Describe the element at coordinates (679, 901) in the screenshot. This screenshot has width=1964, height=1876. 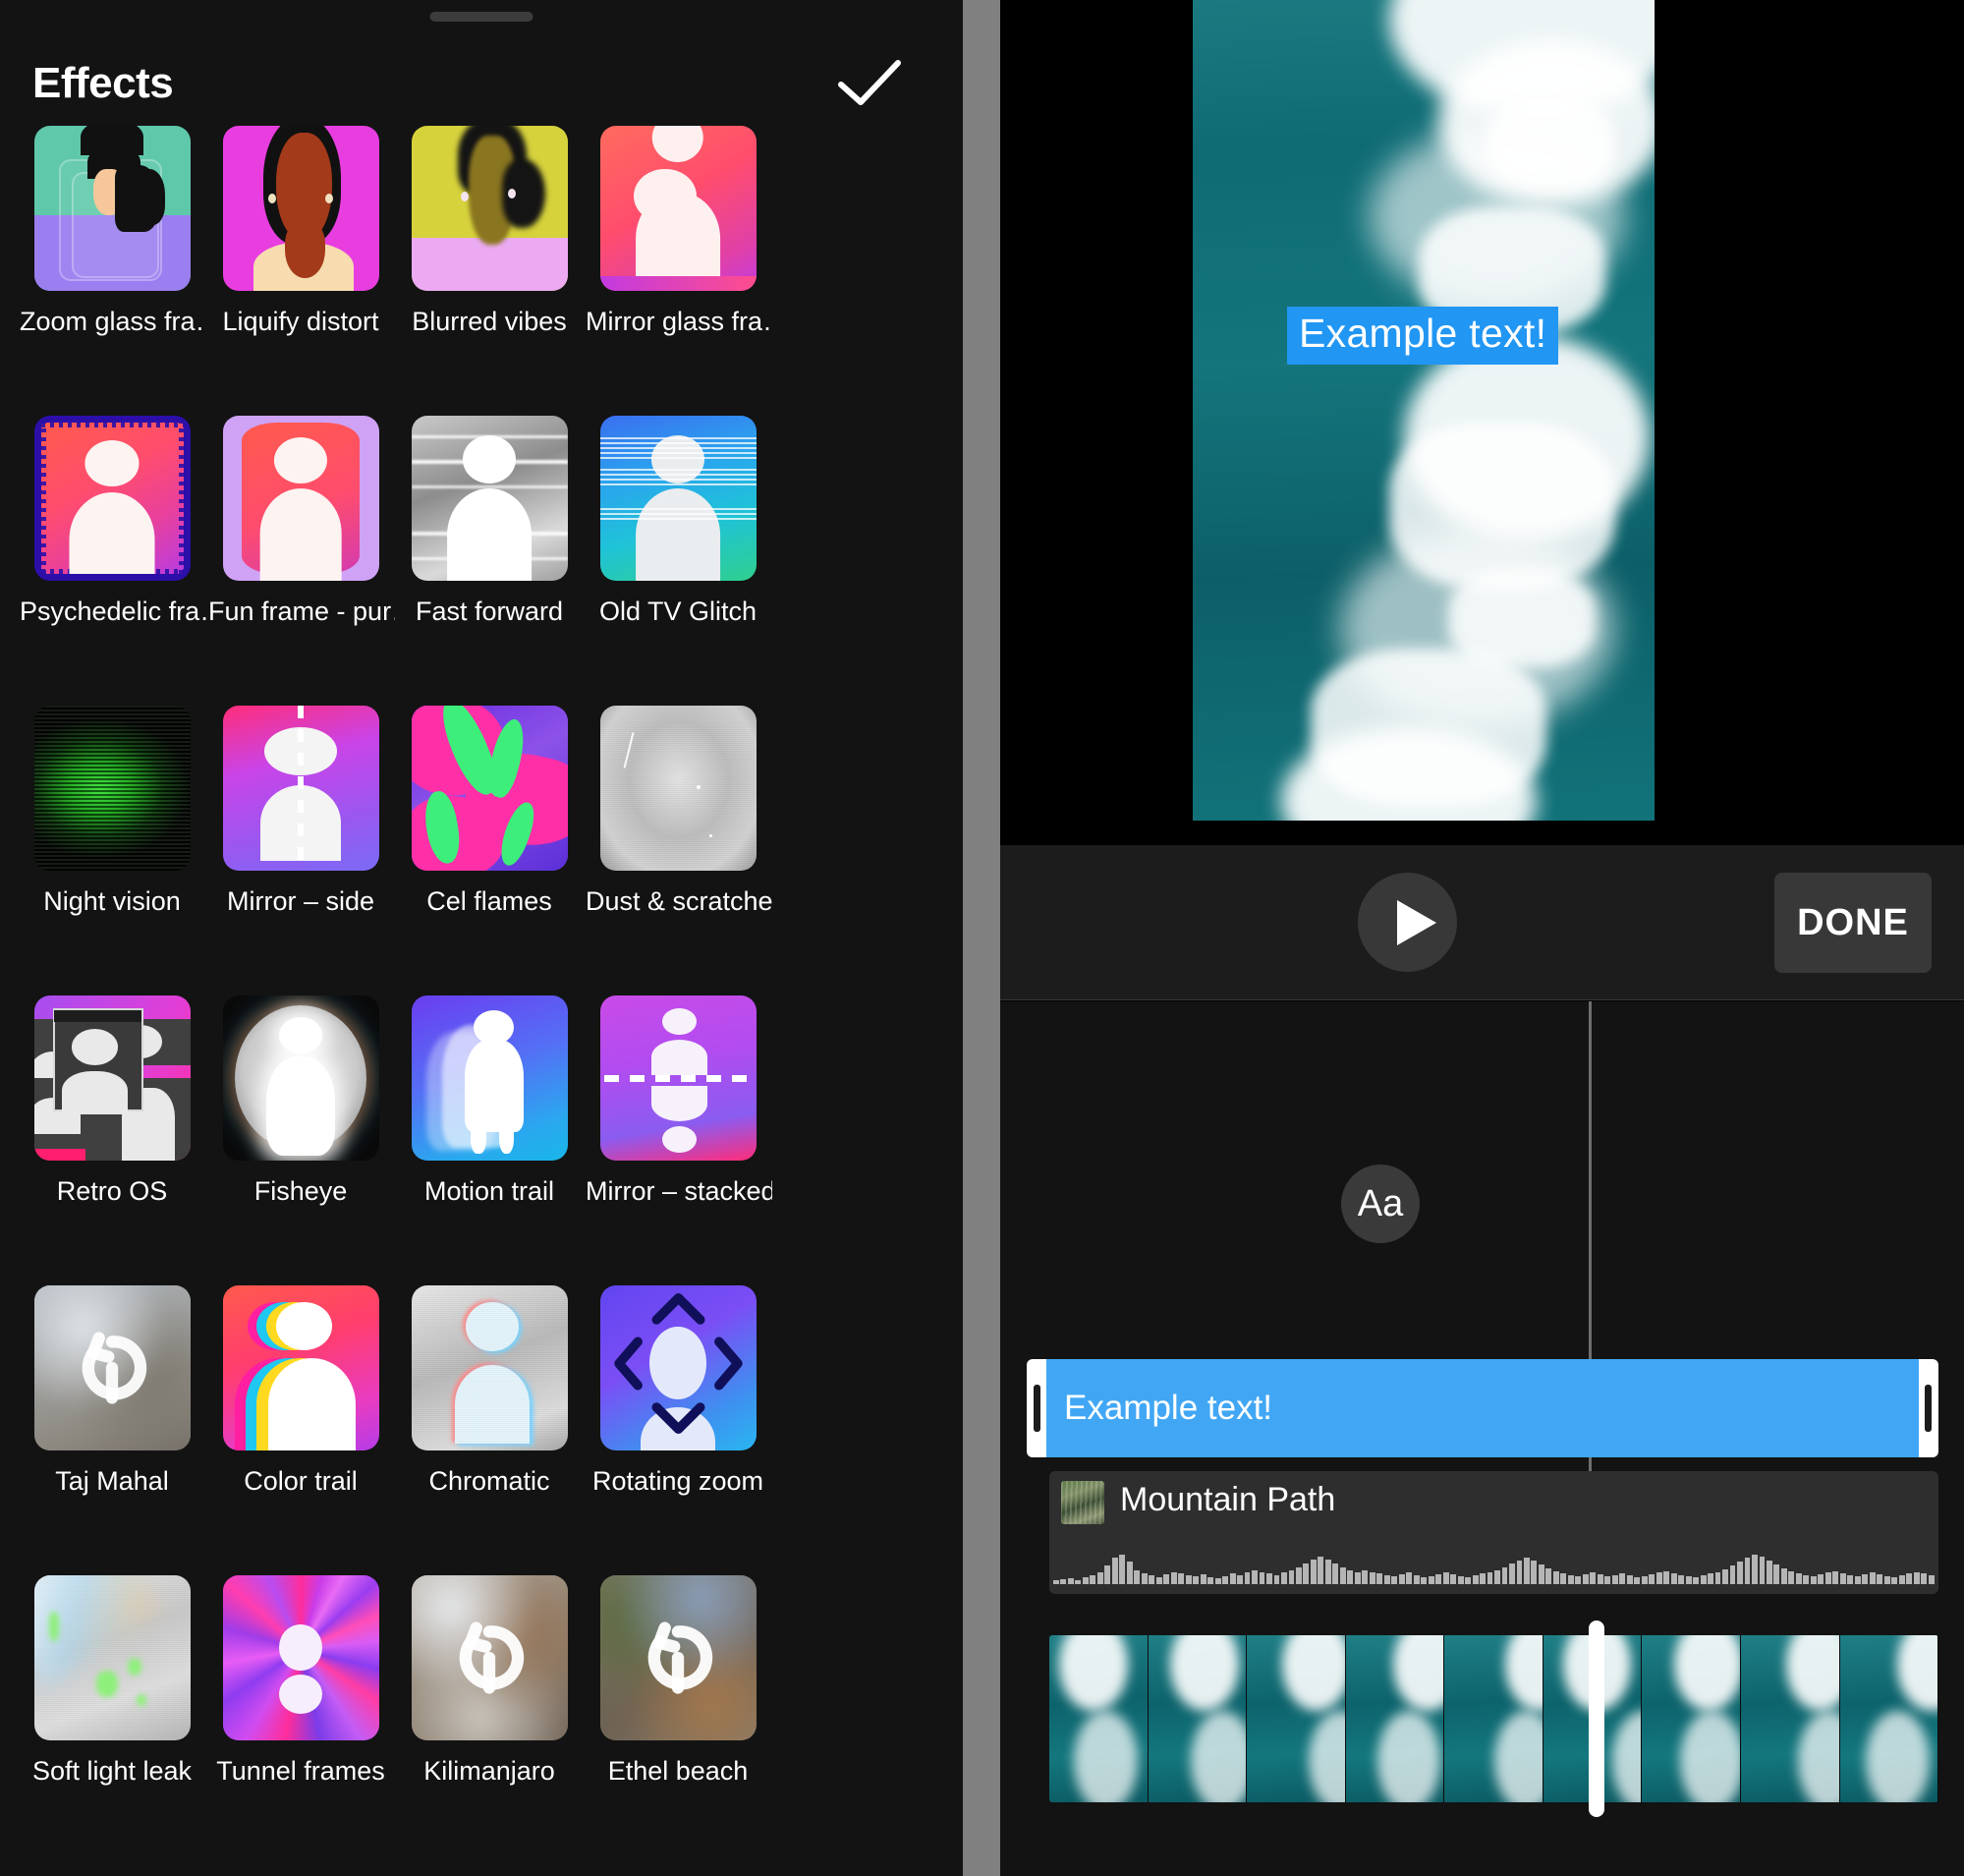
I see `effect-label: Dust & scratches` at that location.